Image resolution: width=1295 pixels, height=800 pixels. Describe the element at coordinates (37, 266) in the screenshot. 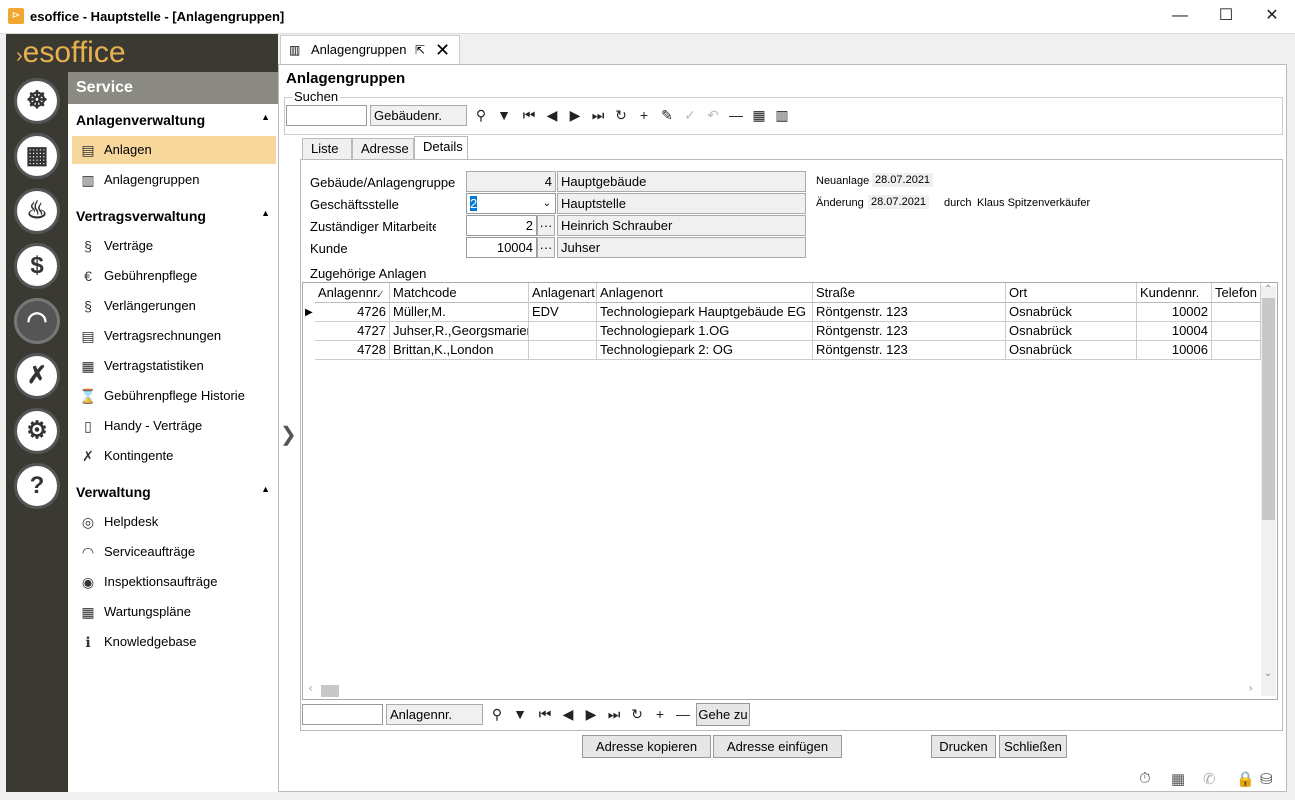

I see `money-icon: $` at that location.